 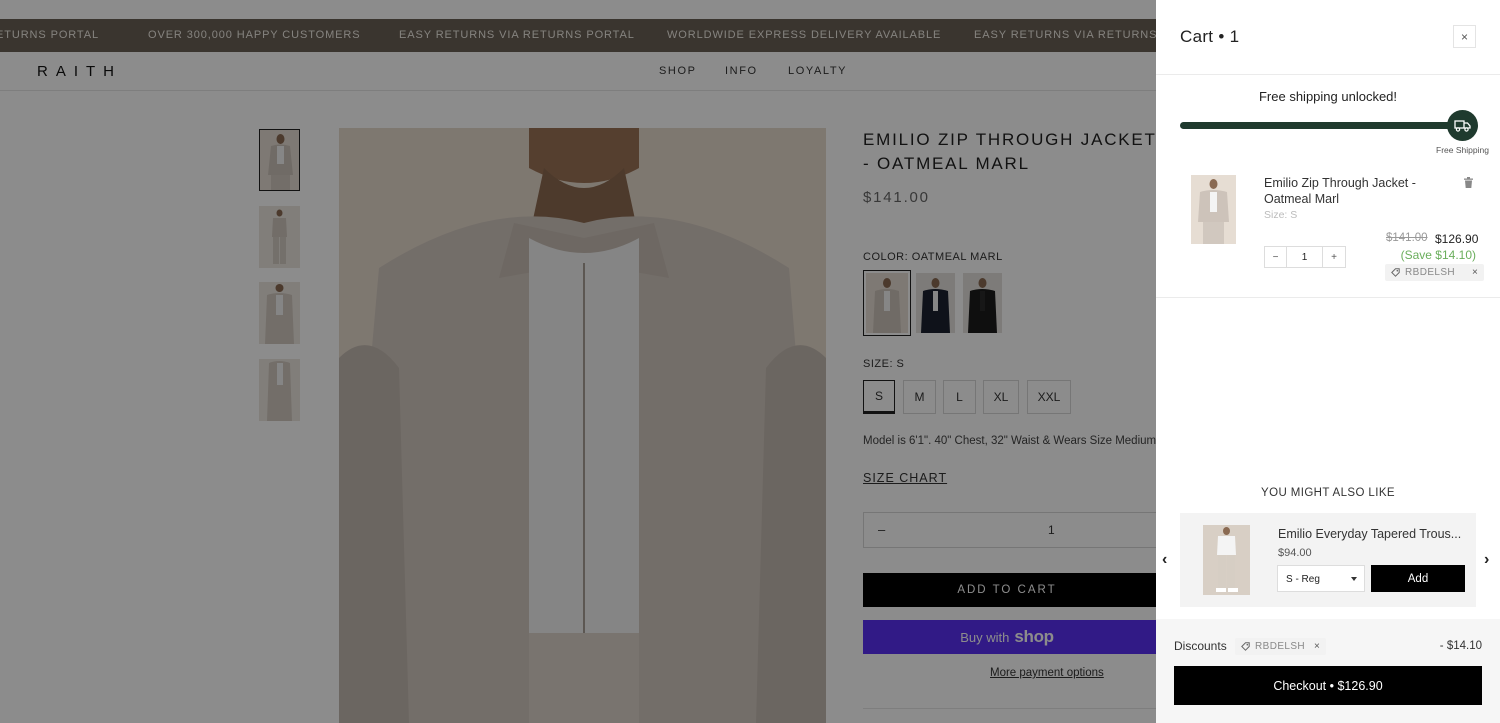 I want to click on cart-item-original-price: $141.00, so click(x=1407, y=238).